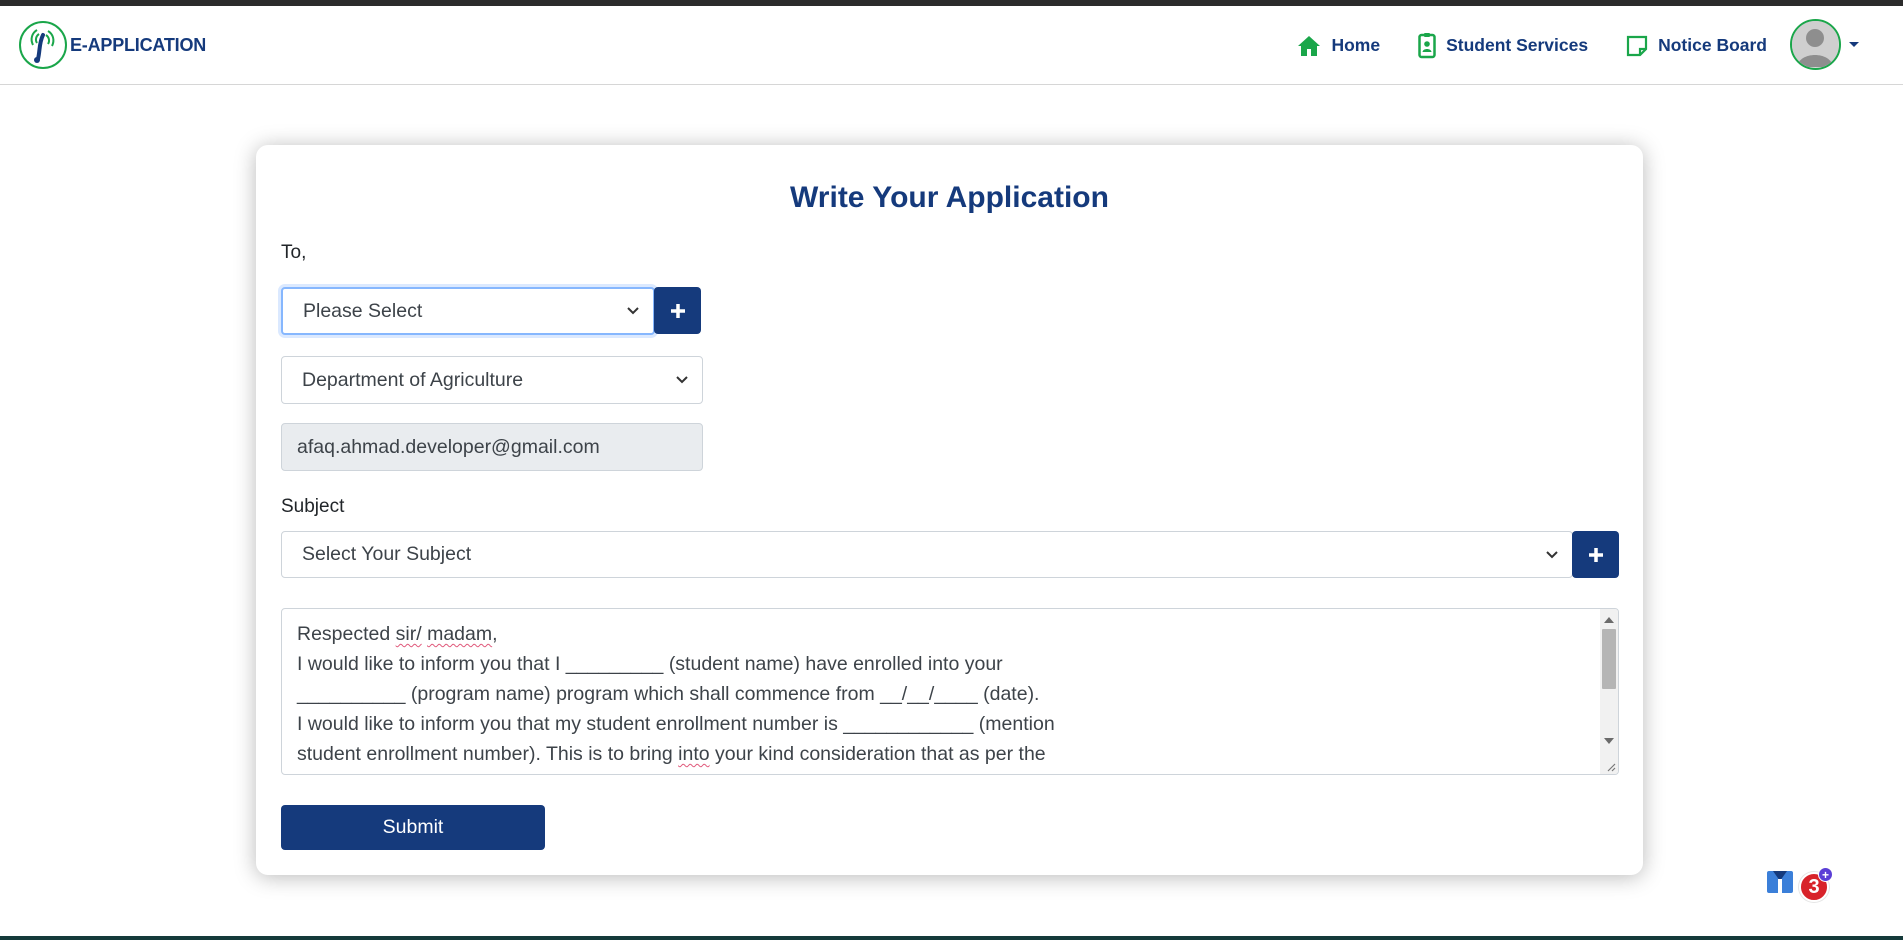 The image size is (1903, 940). Describe the element at coordinates (413, 827) in the screenshot. I see `submit-button: Submit` at that location.